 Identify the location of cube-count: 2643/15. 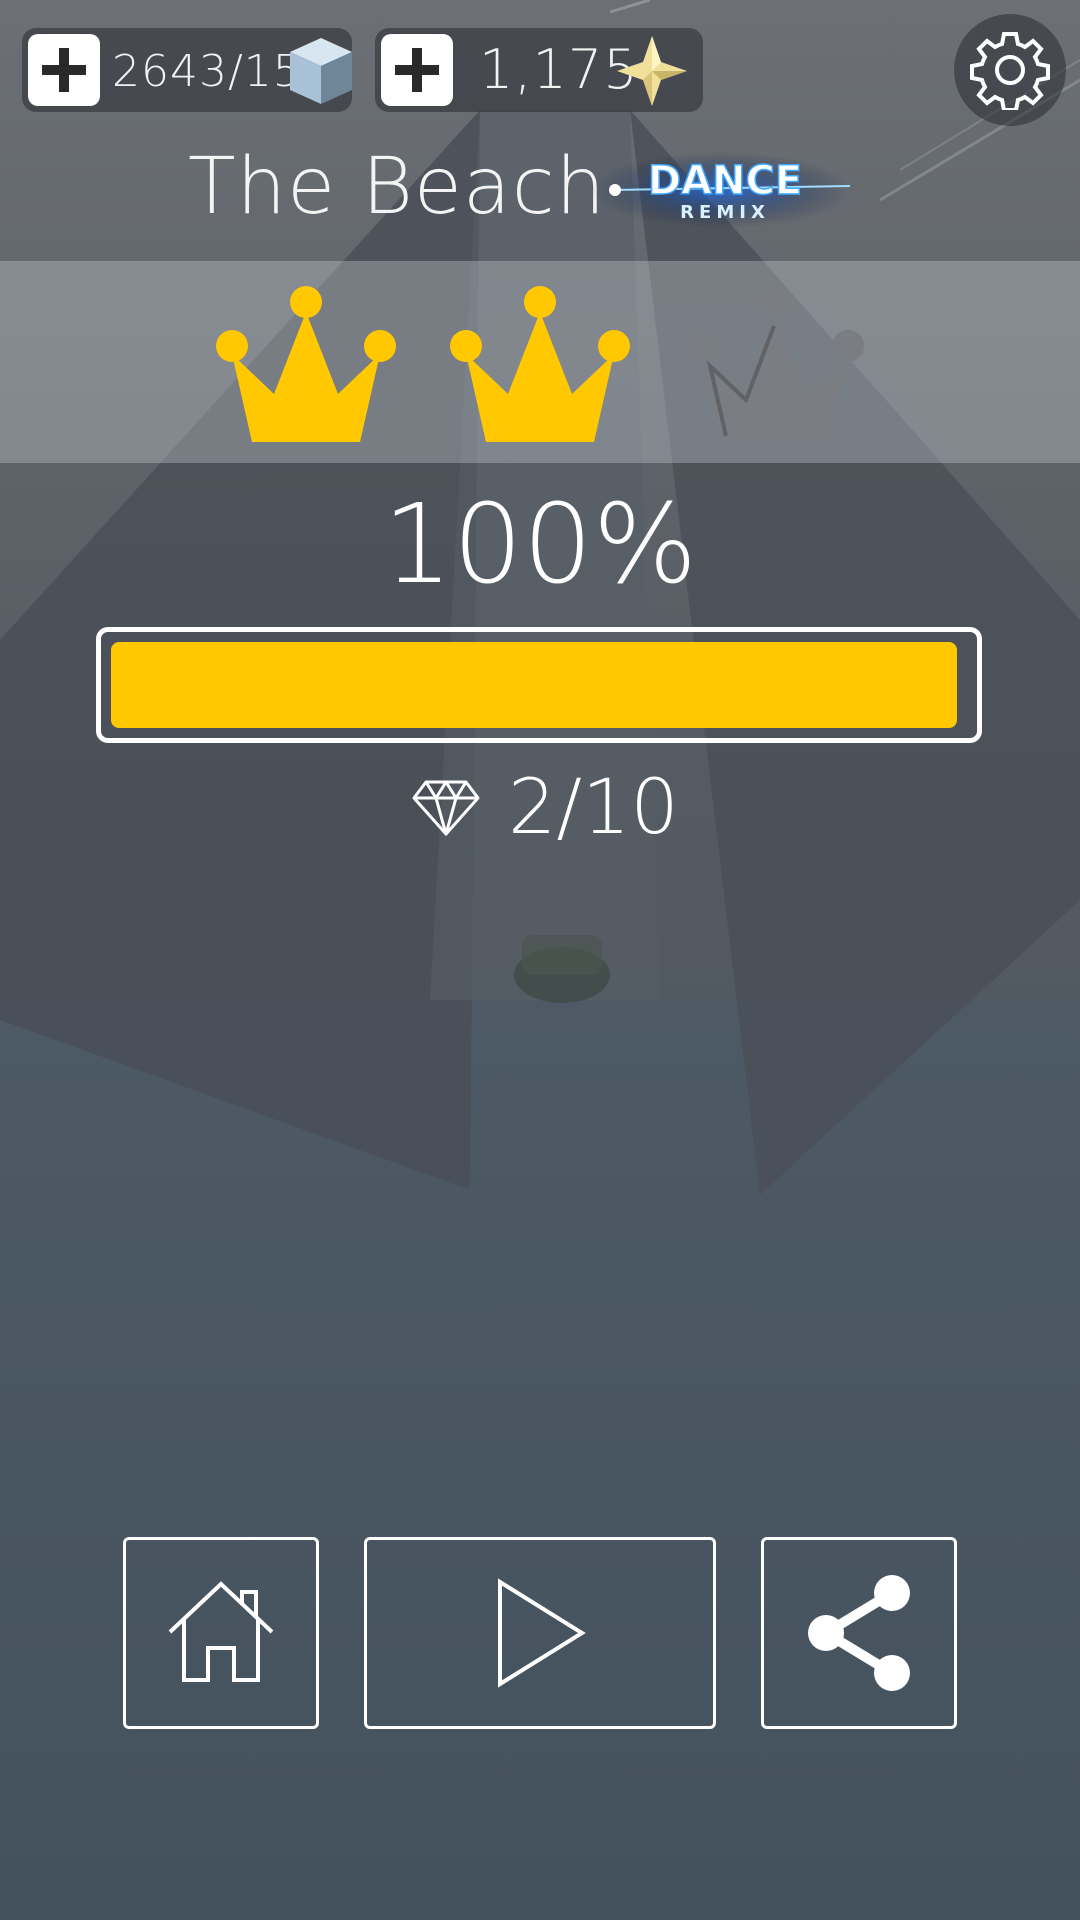
(207, 71).